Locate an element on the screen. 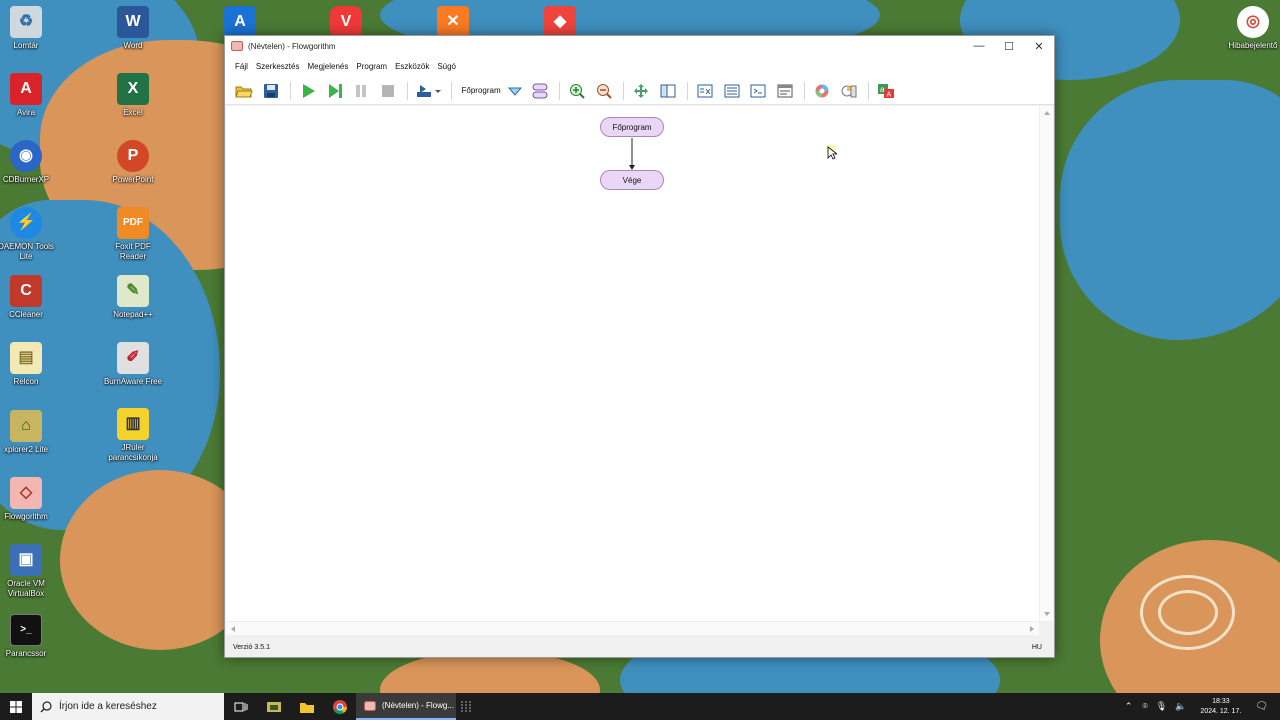 The width and height of the screenshot is (1280, 720). taskbar-extra-app is located at coordinates (466, 706).